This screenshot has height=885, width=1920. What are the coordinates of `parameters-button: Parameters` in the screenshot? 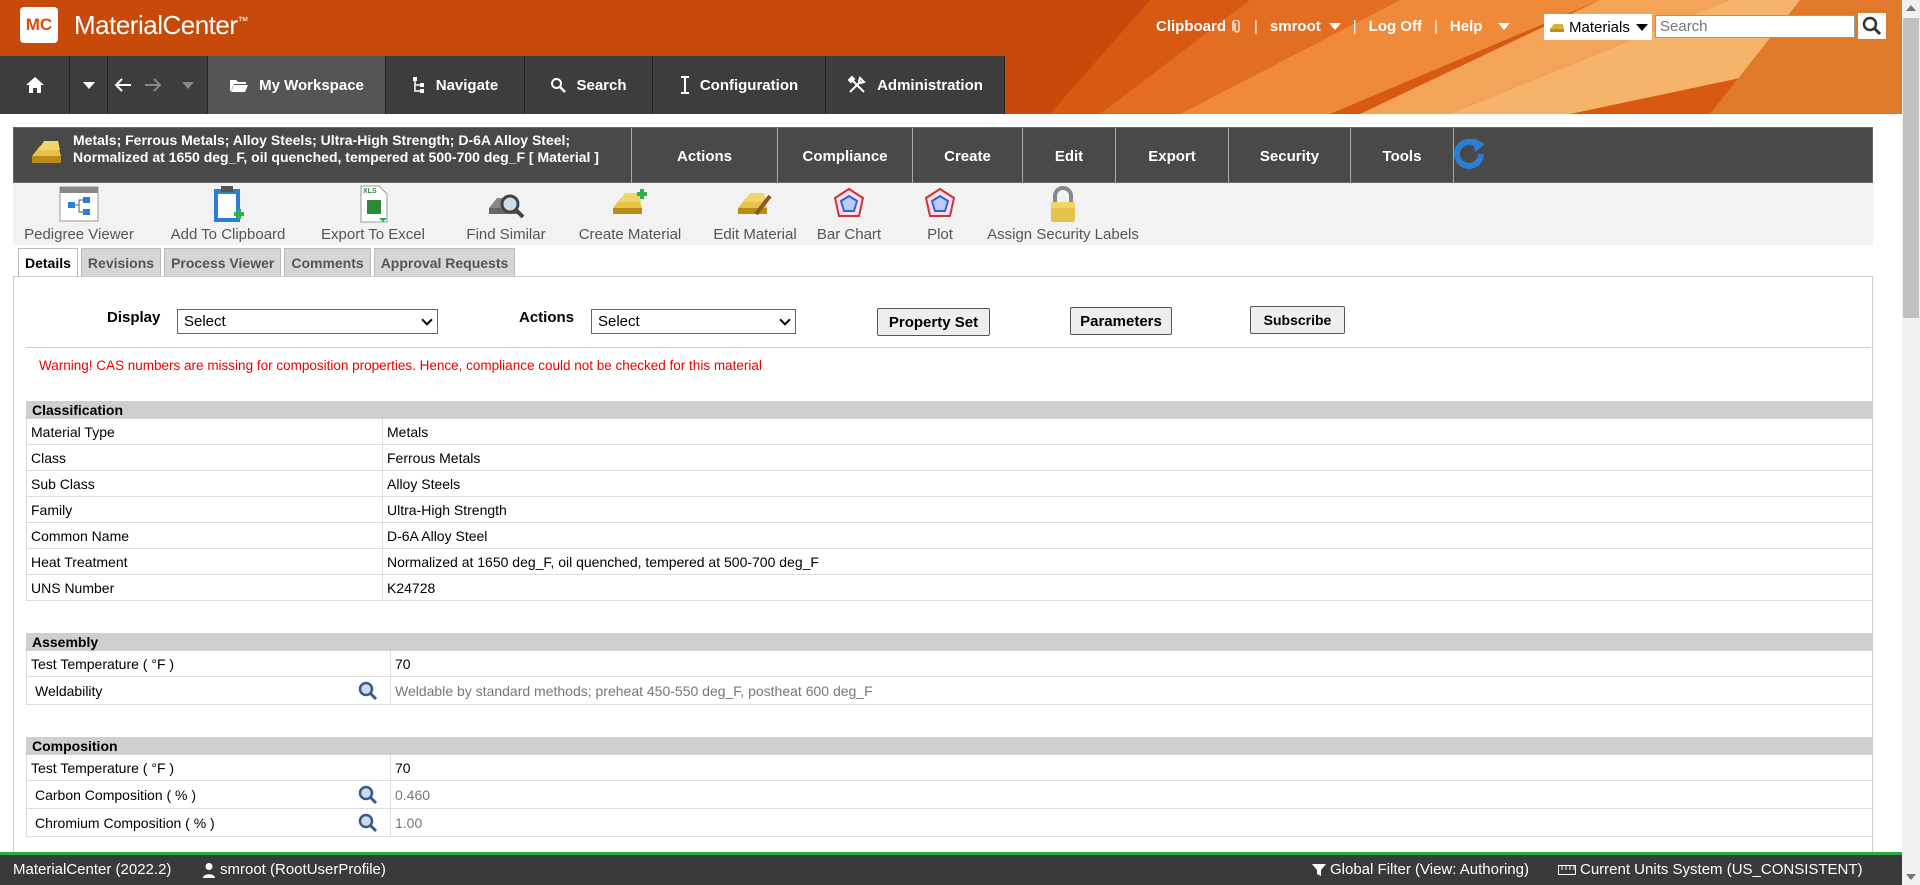 It's located at (1121, 321).